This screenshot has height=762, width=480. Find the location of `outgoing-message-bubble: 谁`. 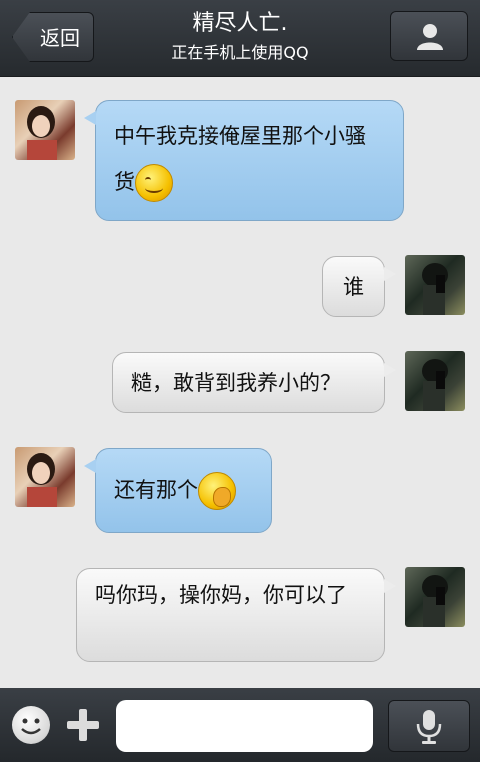

outgoing-message-bubble: 谁 is located at coordinates (359, 286).